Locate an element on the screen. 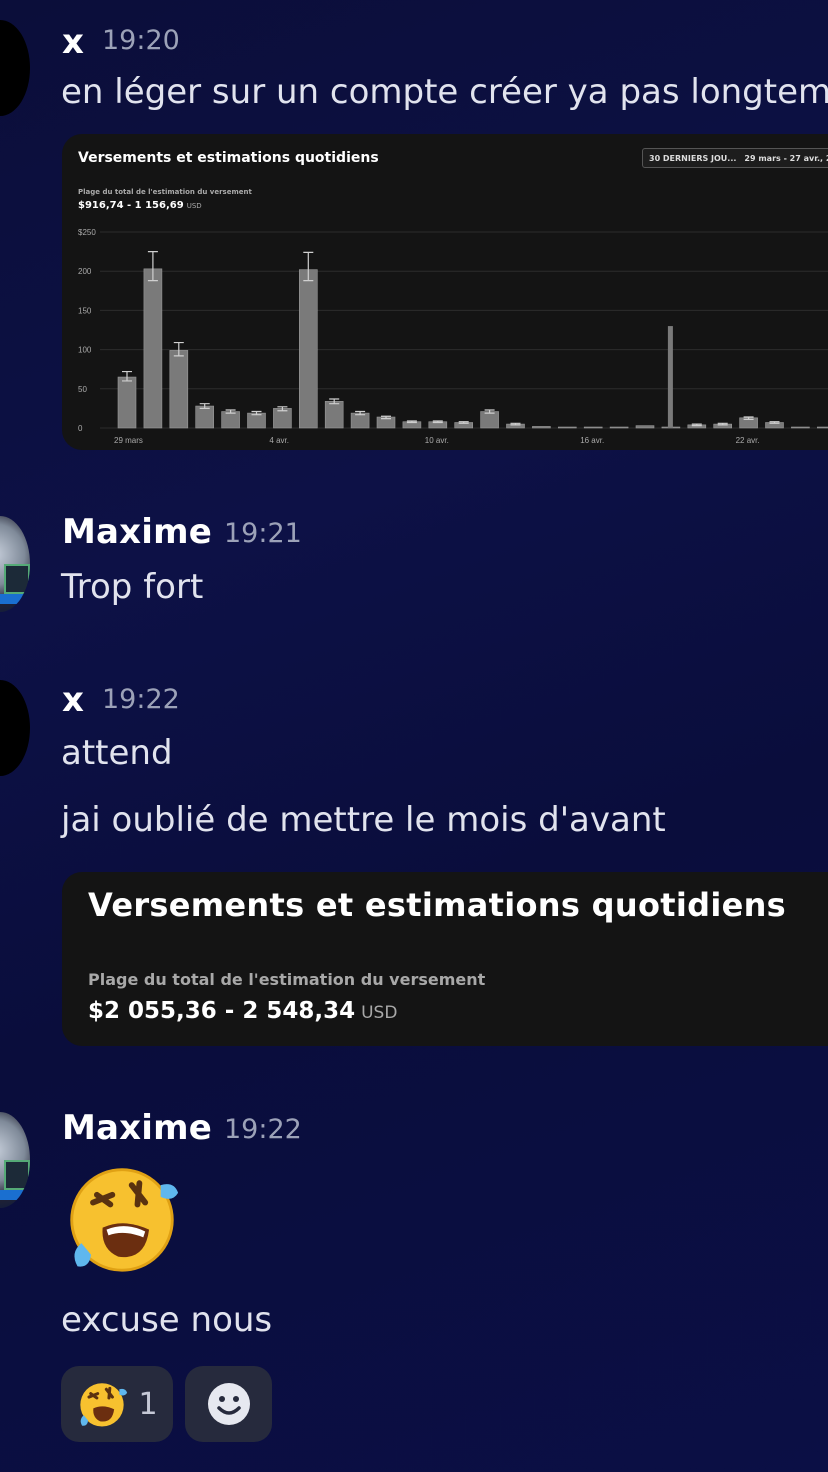 The width and height of the screenshot is (828, 1472). reaction-rofl: 1 is located at coordinates (117, 1404).